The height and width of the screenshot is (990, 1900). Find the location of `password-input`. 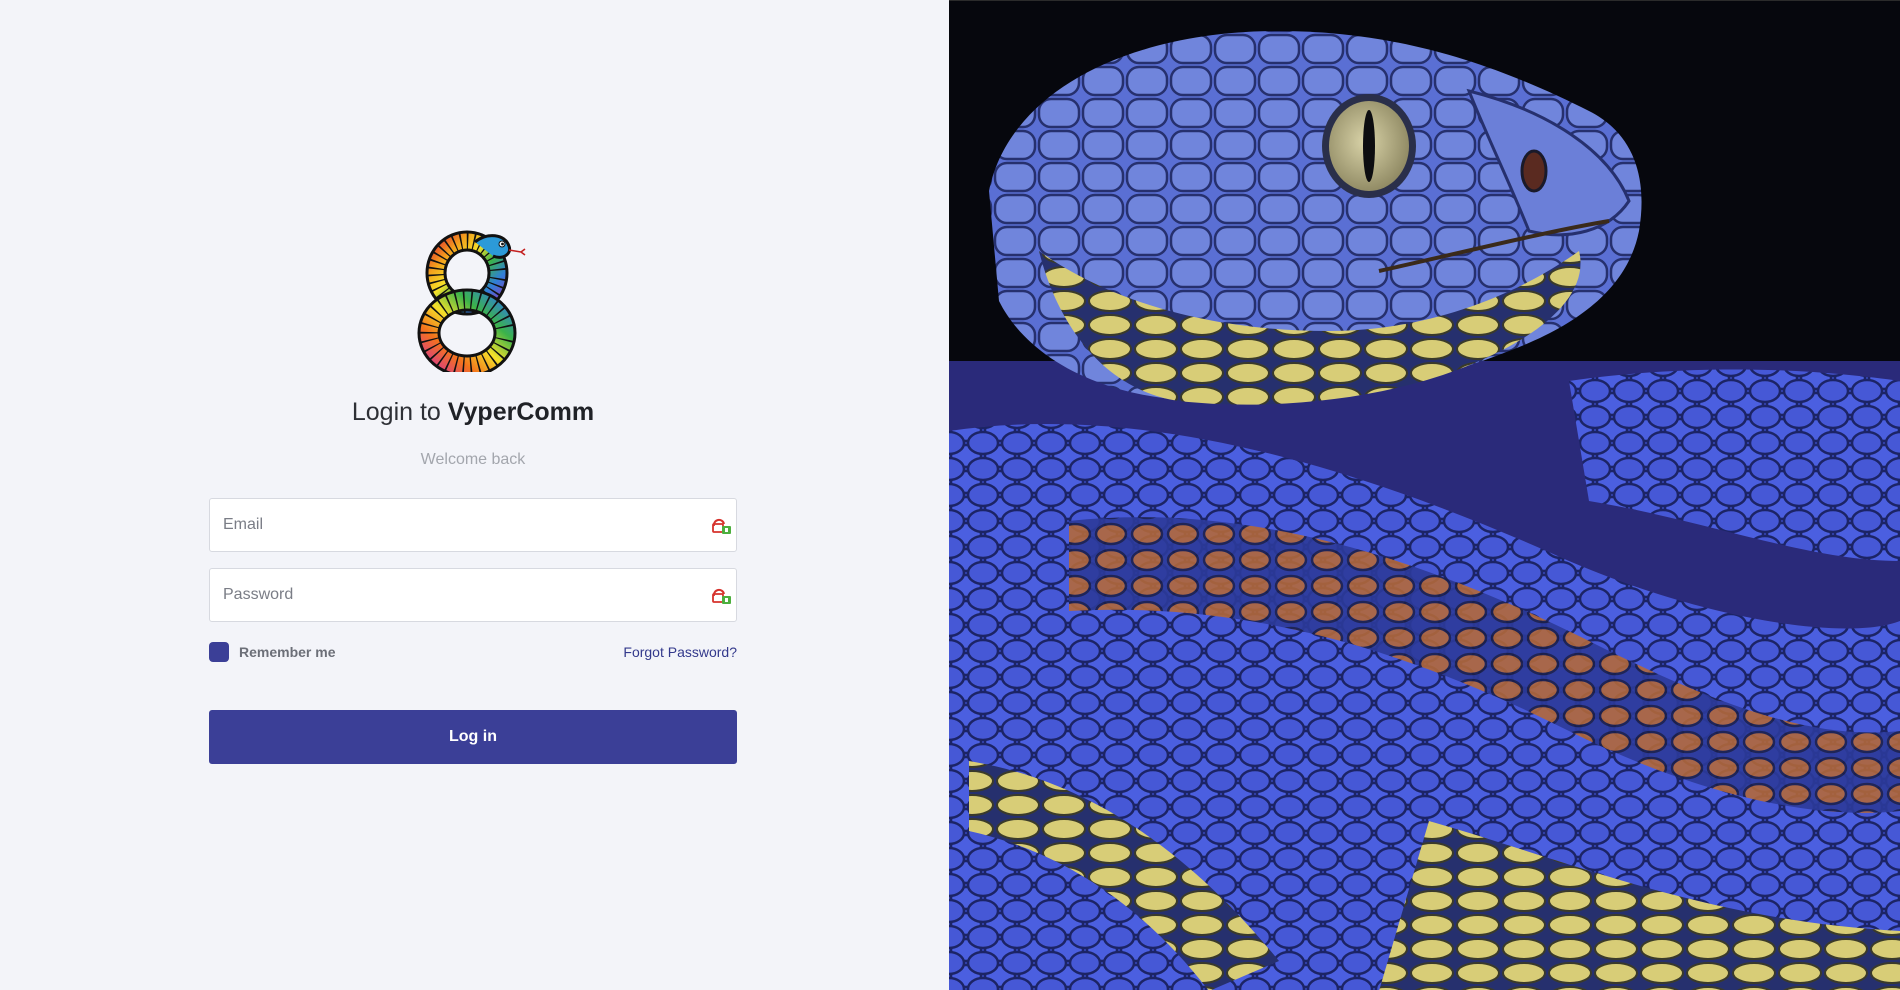

password-input is located at coordinates (450, 595).